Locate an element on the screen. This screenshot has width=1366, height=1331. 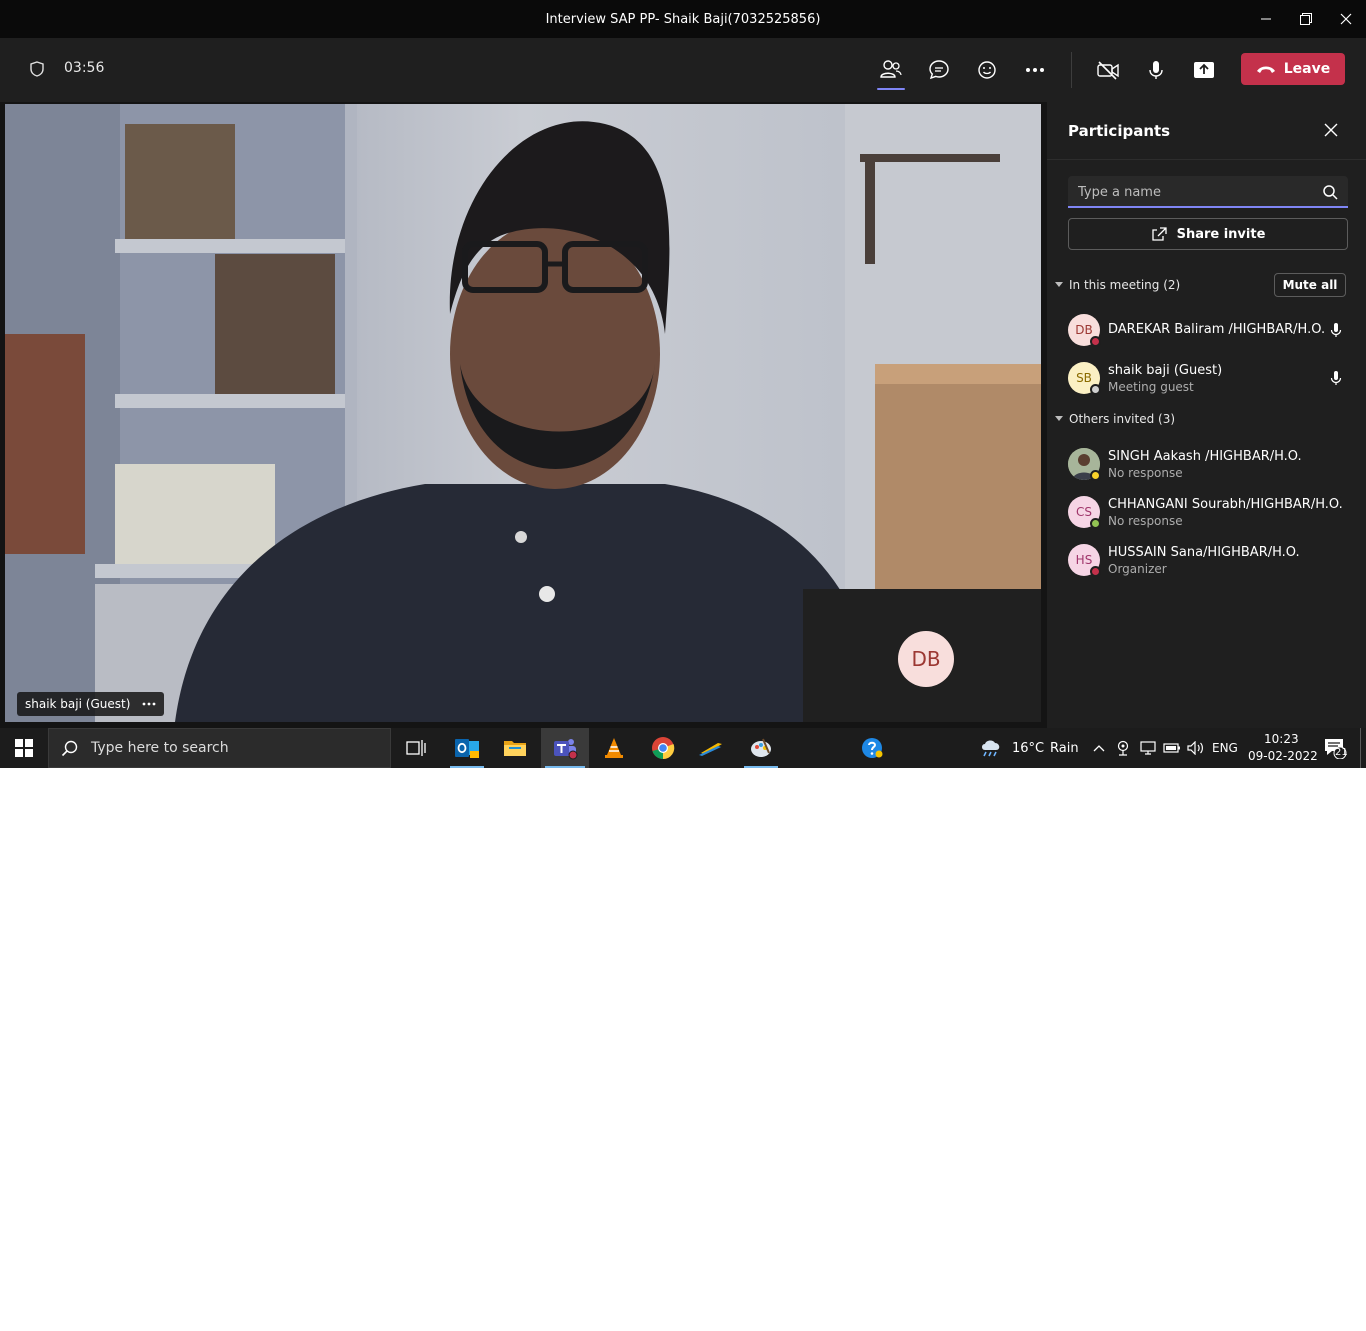
chat-icon is located at coordinates (939, 70).